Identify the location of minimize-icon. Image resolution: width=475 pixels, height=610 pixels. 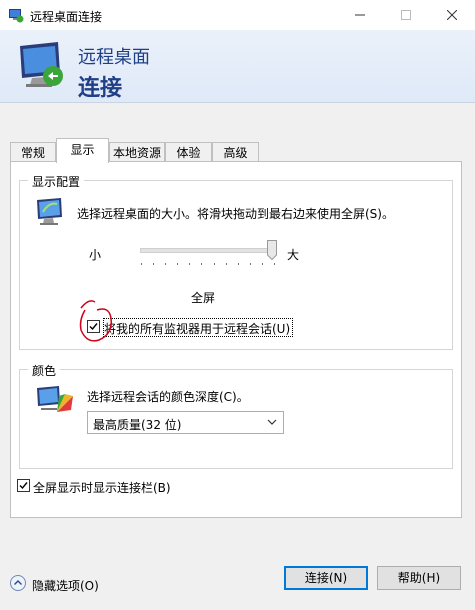
(360, 15).